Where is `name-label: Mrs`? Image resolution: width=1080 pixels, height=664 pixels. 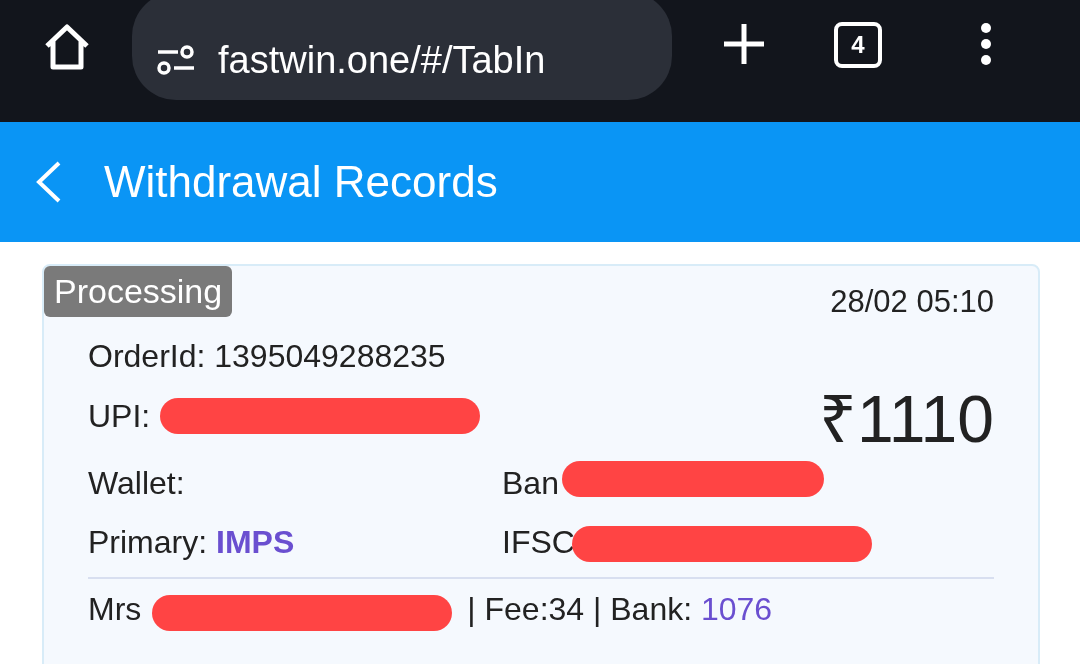 name-label: Mrs is located at coordinates (115, 609).